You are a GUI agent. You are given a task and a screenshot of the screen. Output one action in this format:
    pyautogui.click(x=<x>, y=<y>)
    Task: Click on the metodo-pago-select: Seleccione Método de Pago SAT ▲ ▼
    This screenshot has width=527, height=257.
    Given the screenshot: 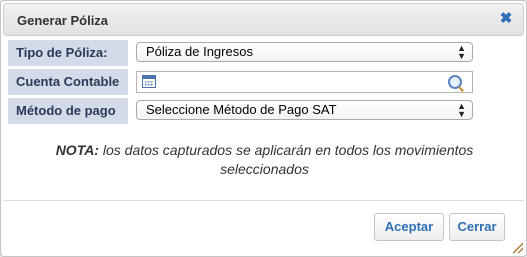 What is the action you would take?
    pyautogui.click(x=304, y=110)
    